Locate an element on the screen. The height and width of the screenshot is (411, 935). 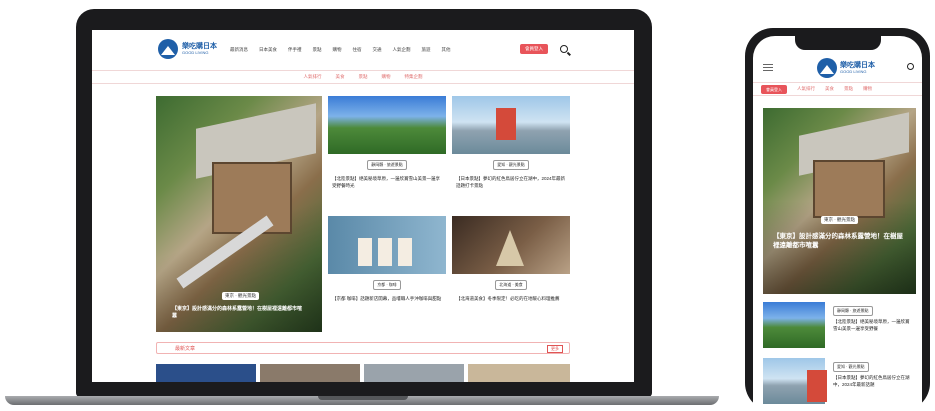
article-card: 北海道 · 美食 【北海道美食】冬季限定！必吃的在地暖心料理推薦 is located at coordinates (511, 259).